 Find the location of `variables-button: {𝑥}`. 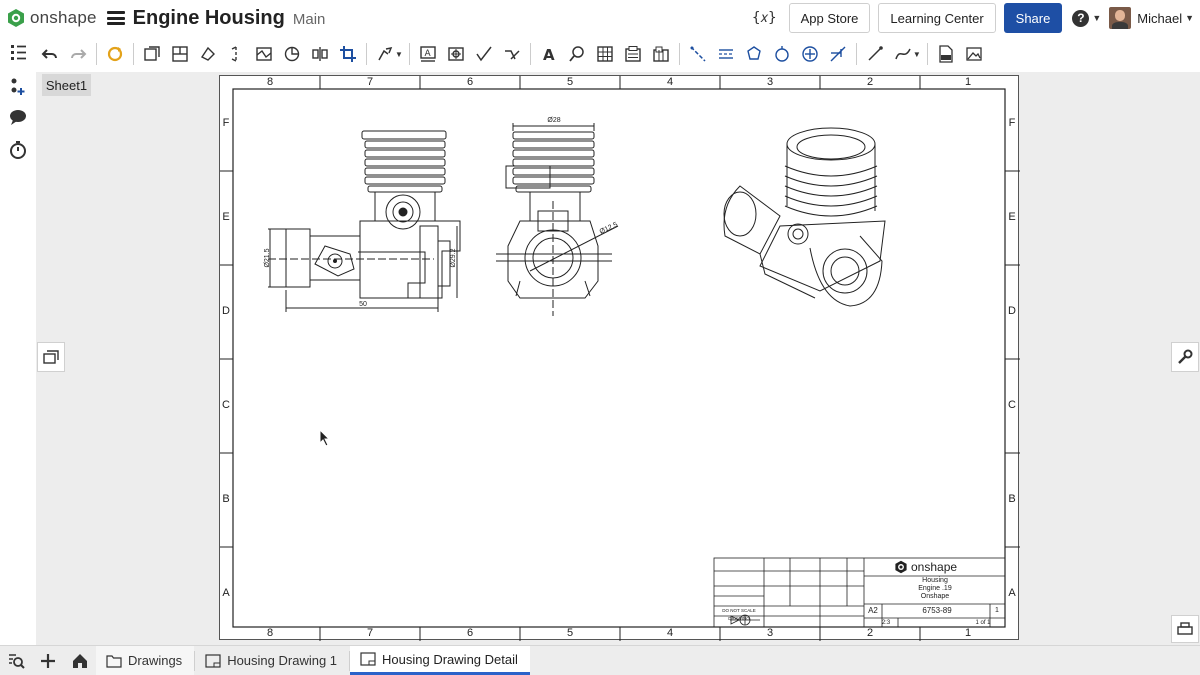

variables-button: {𝑥} is located at coordinates (764, 18).